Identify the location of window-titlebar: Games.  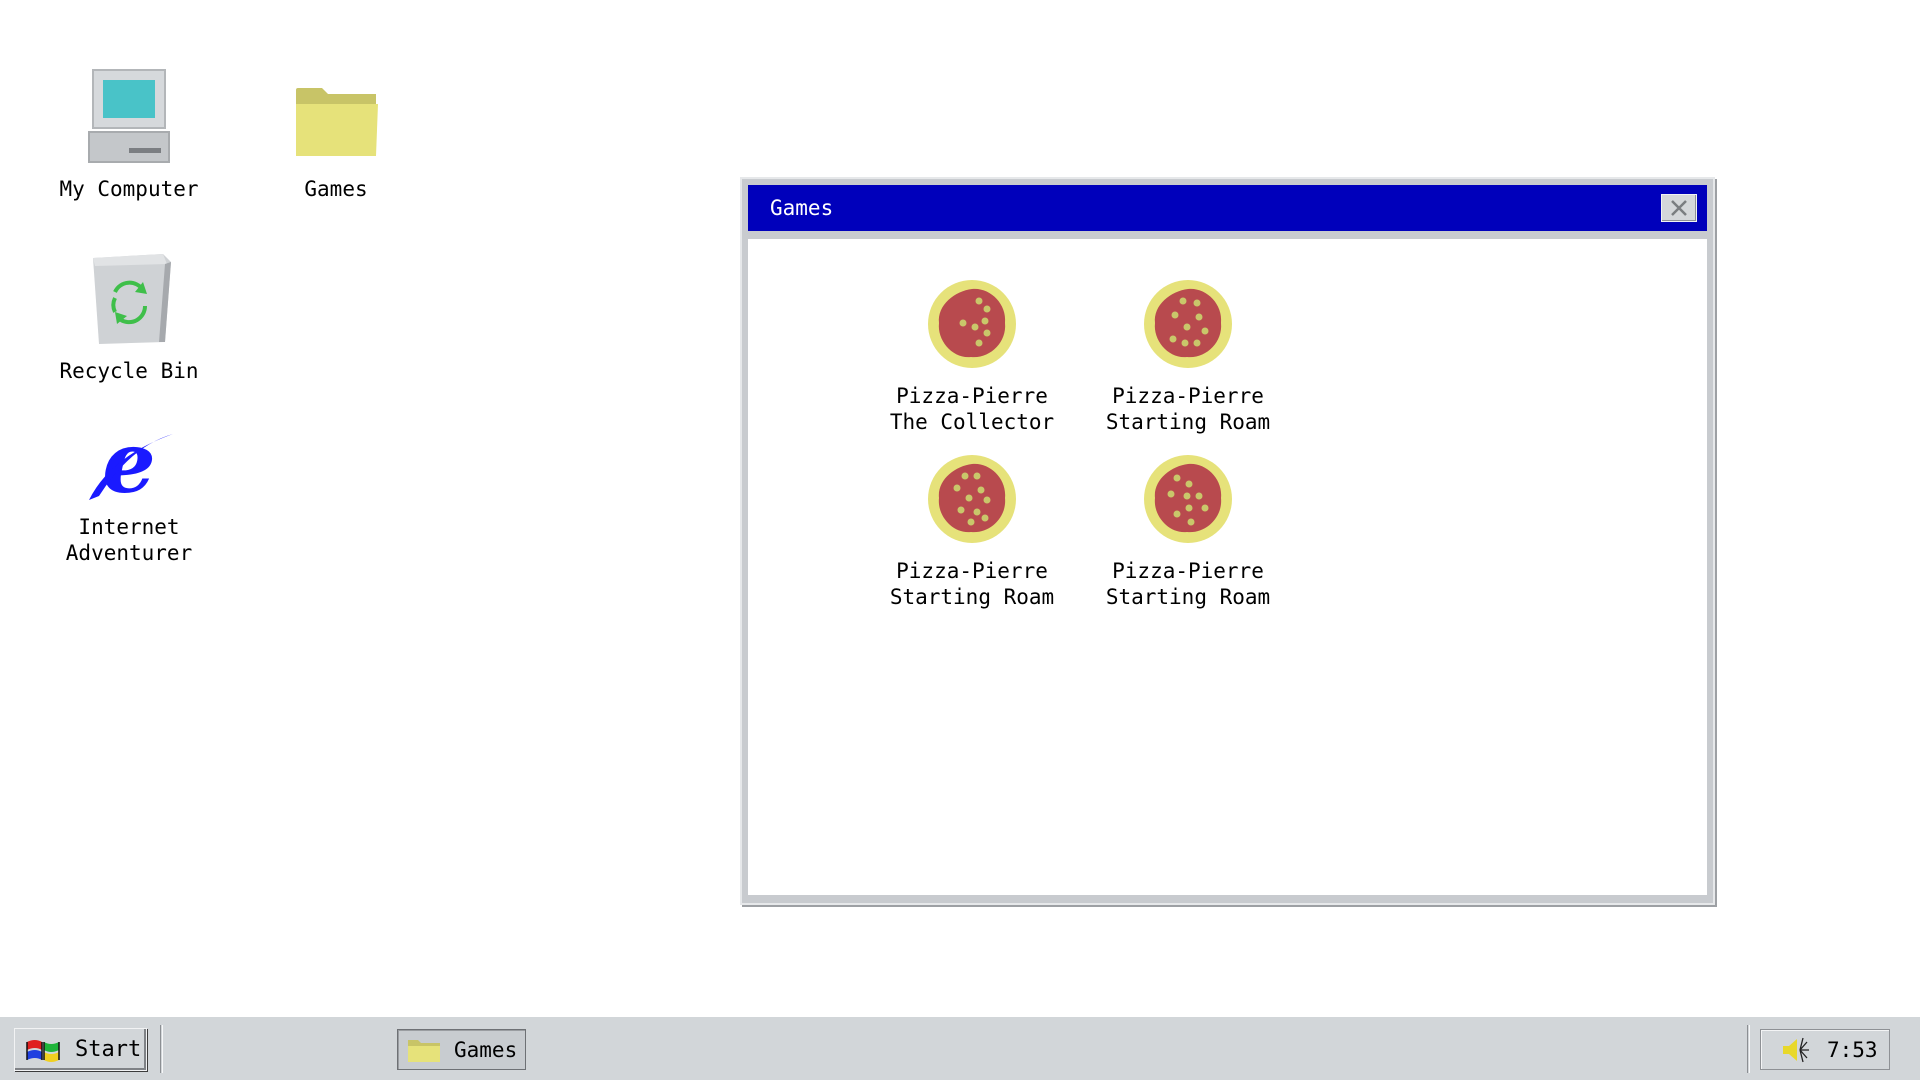
(1227, 208).